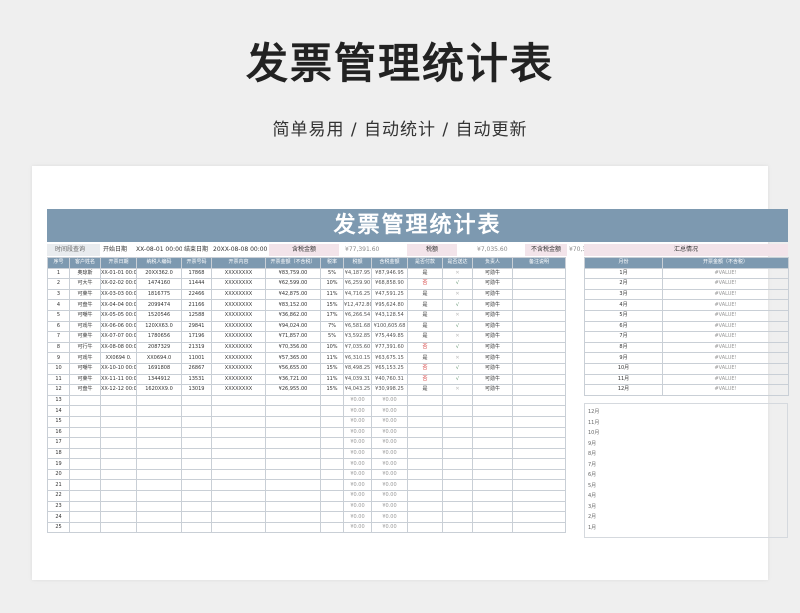  What do you see at coordinates (389, 358) in the screenshot?
I see `table-cell: ¥63,675.15` at bounding box center [389, 358].